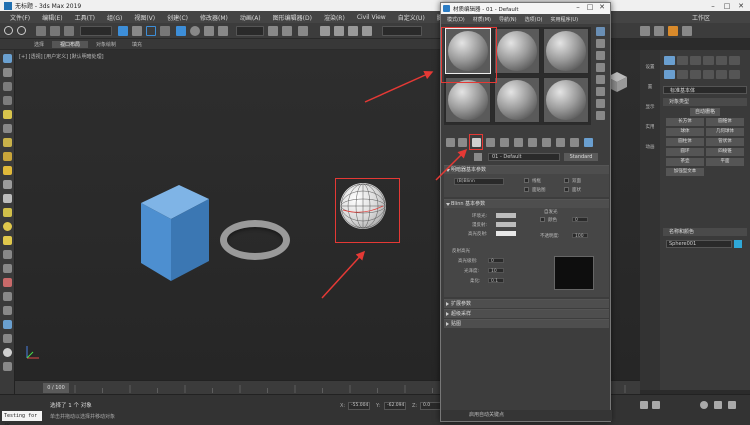  I want to click on spinner-snap-icon, so click(367, 31).